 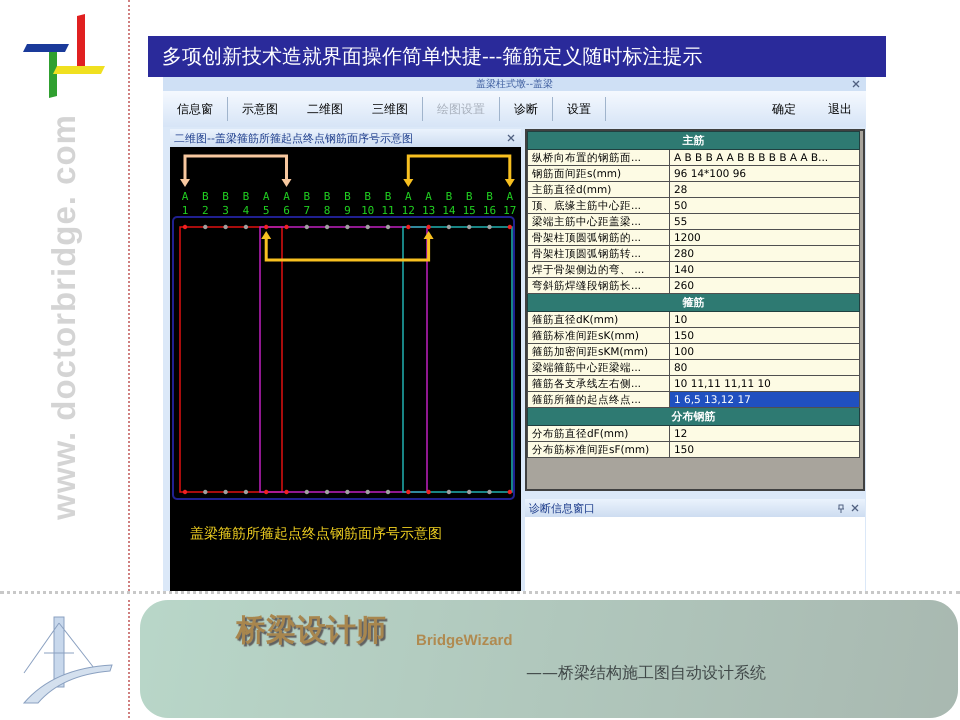 I want to click on property-label: 箍筋直径dK(mm), so click(x=599, y=320).